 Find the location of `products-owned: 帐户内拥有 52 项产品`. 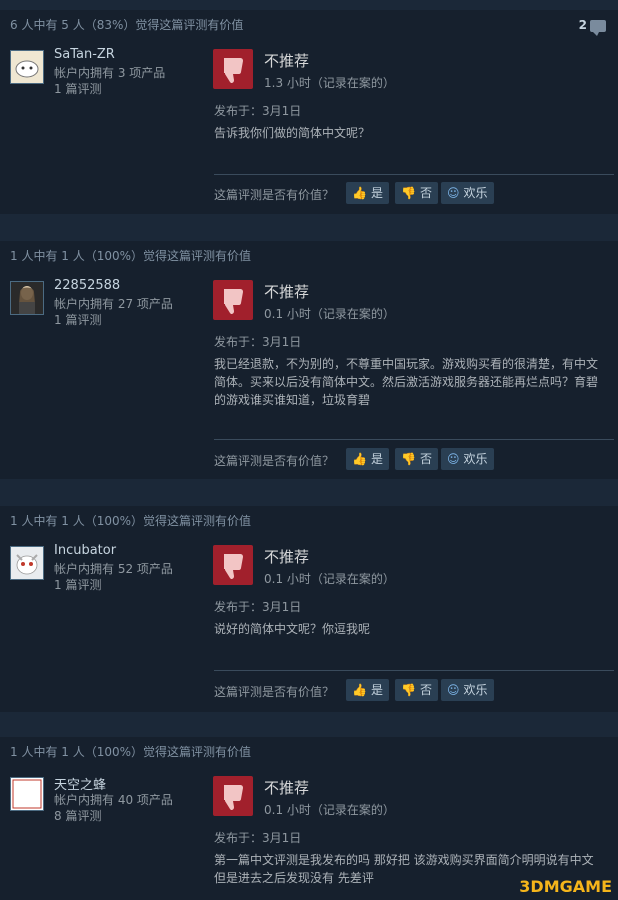

products-owned: 帐户内拥有 52 项产品 is located at coordinates (113, 569).